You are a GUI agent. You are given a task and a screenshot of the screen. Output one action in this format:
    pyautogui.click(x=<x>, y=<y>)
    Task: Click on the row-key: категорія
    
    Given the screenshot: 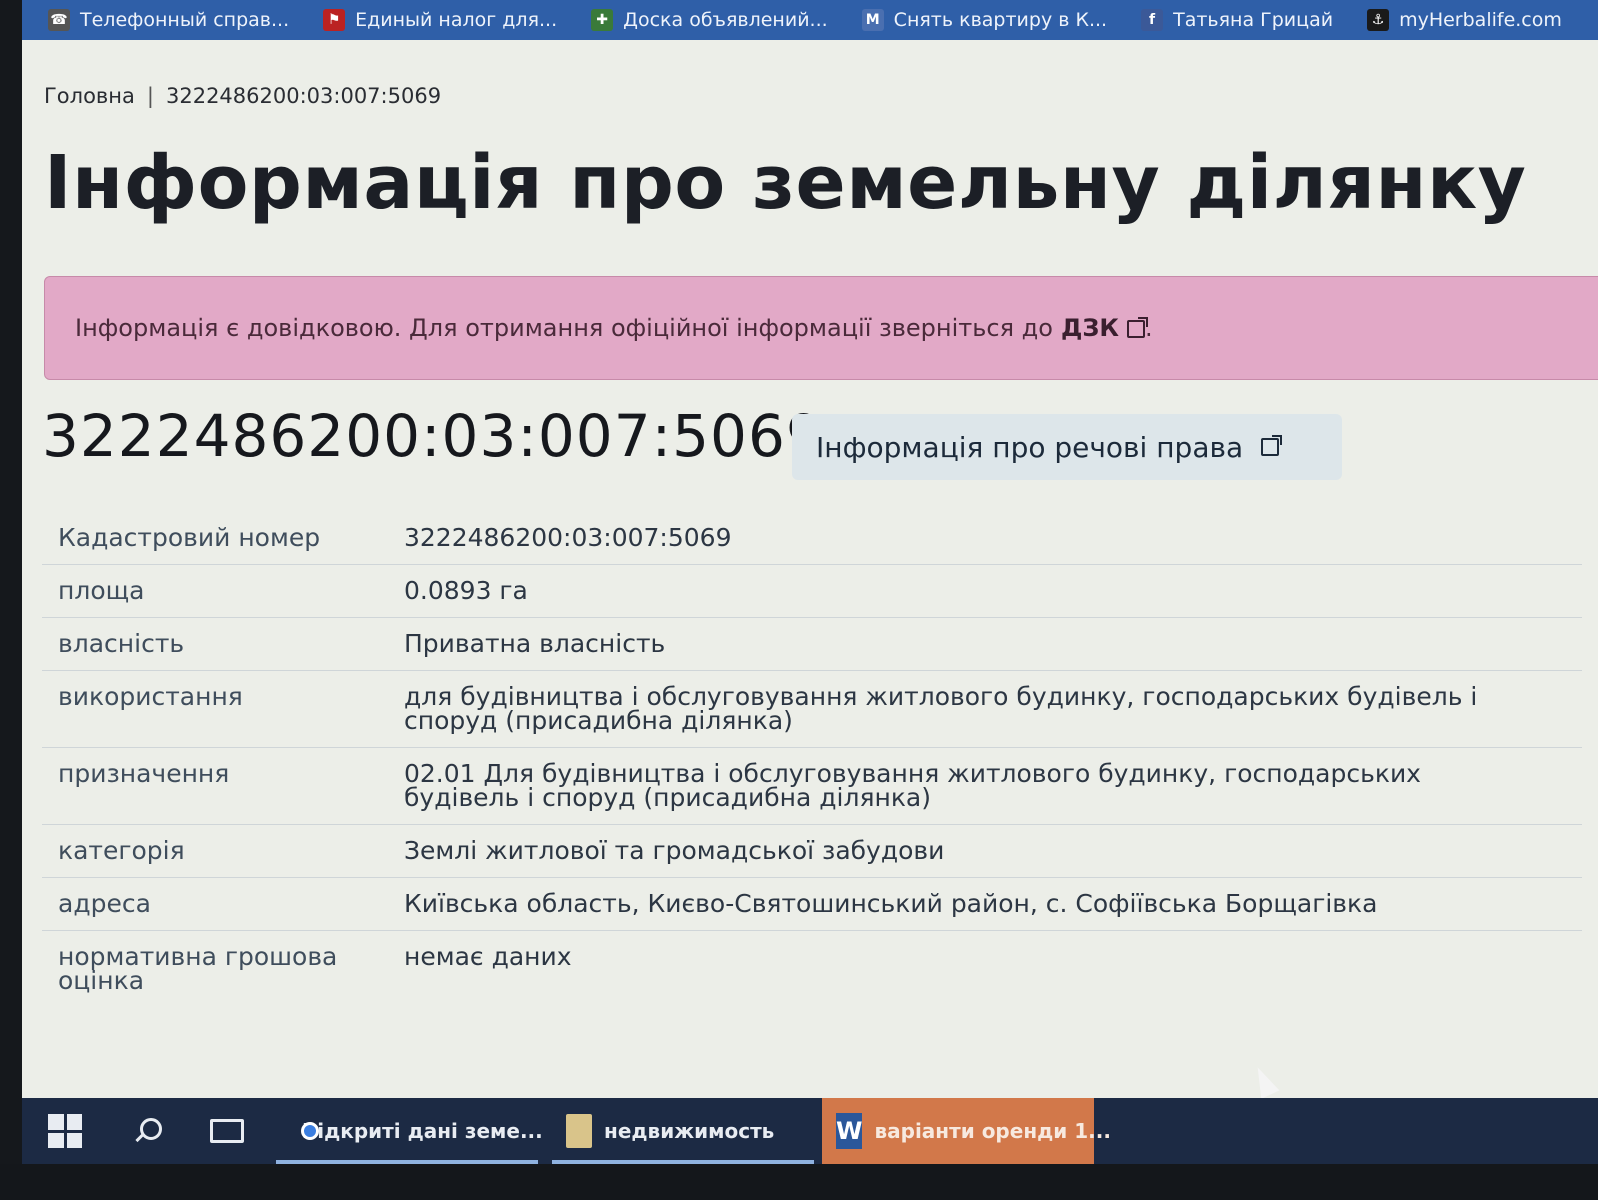 What is the action you would take?
    pyautogui.click(x=121, y=850)
    